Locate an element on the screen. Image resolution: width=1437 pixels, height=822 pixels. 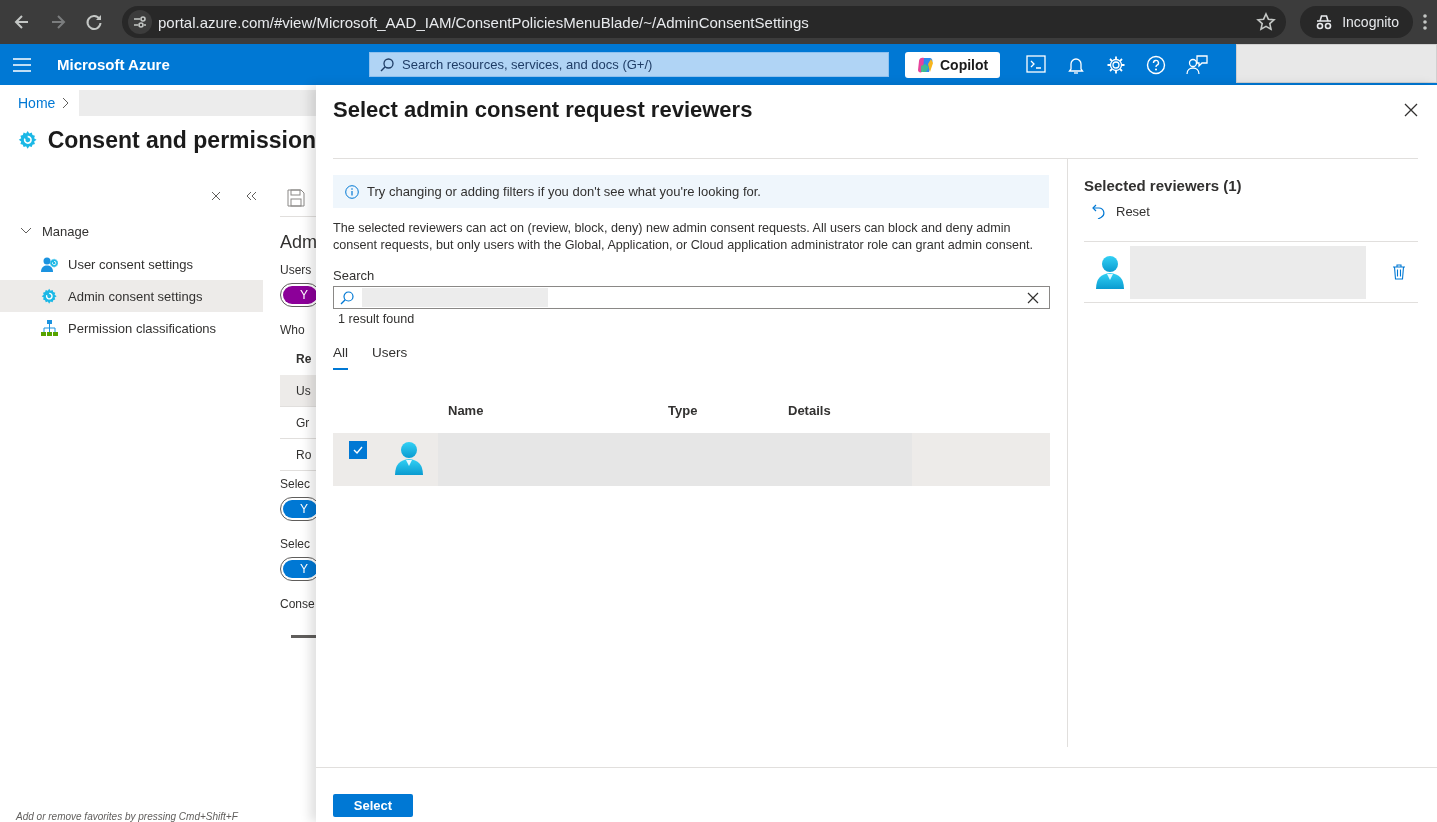
chevron-right-icon is located at coordinates (65, 102).